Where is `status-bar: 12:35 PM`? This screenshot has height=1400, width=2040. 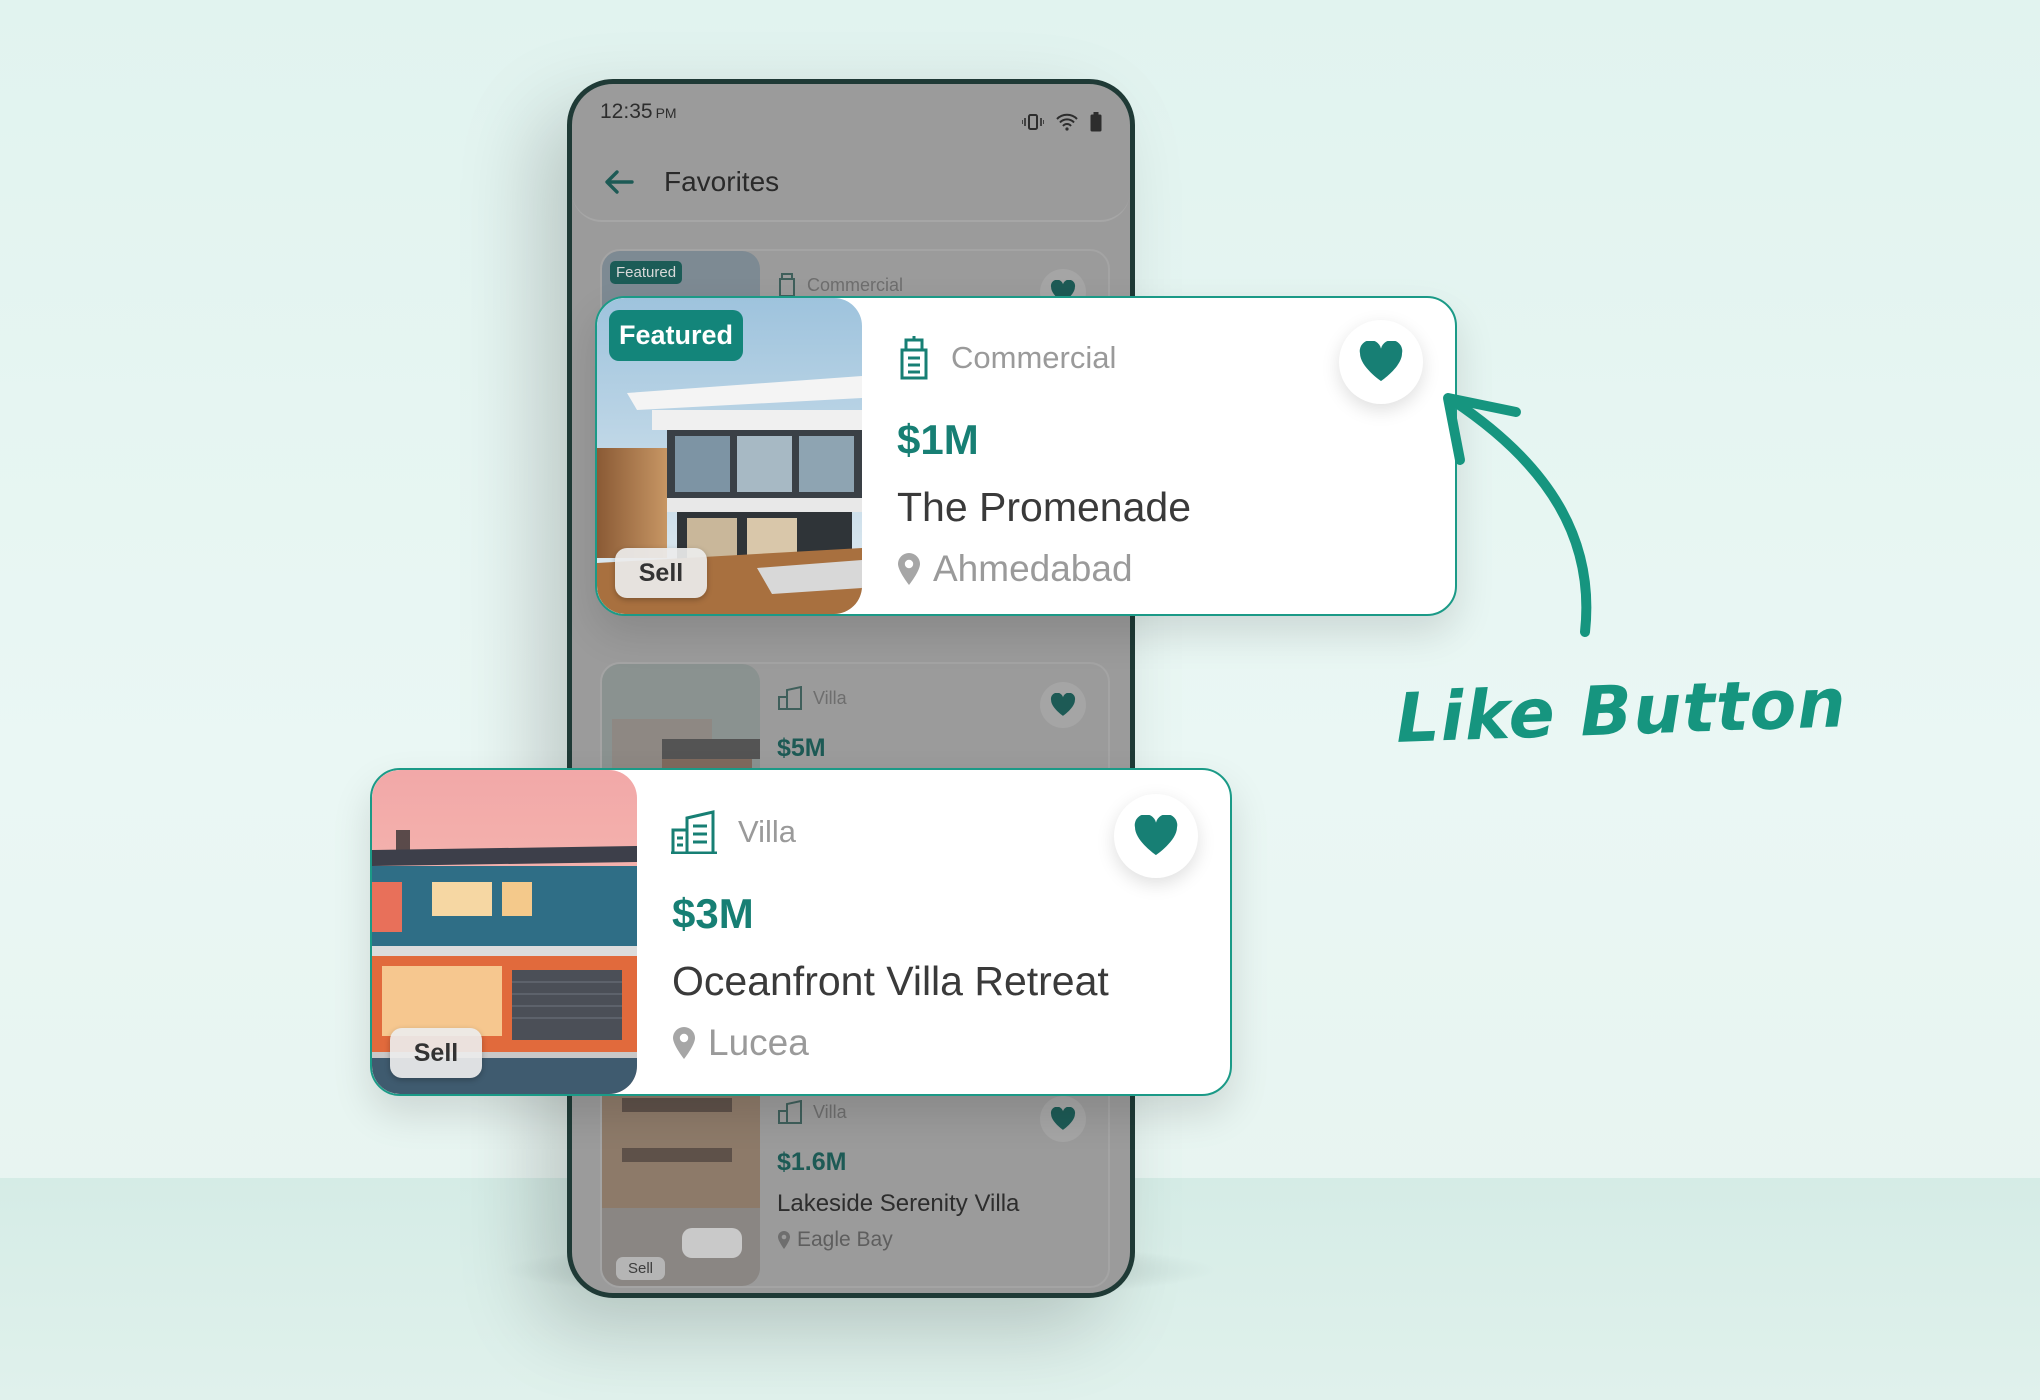 status-bar: 12:35 PM is located at coordinates (851, 114).